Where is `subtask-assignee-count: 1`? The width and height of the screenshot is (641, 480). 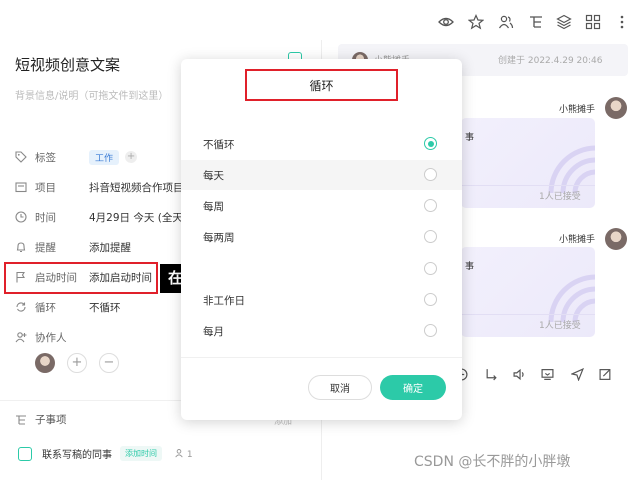
subtask-assignee-count: 1 is located at coordinates (183, 454).